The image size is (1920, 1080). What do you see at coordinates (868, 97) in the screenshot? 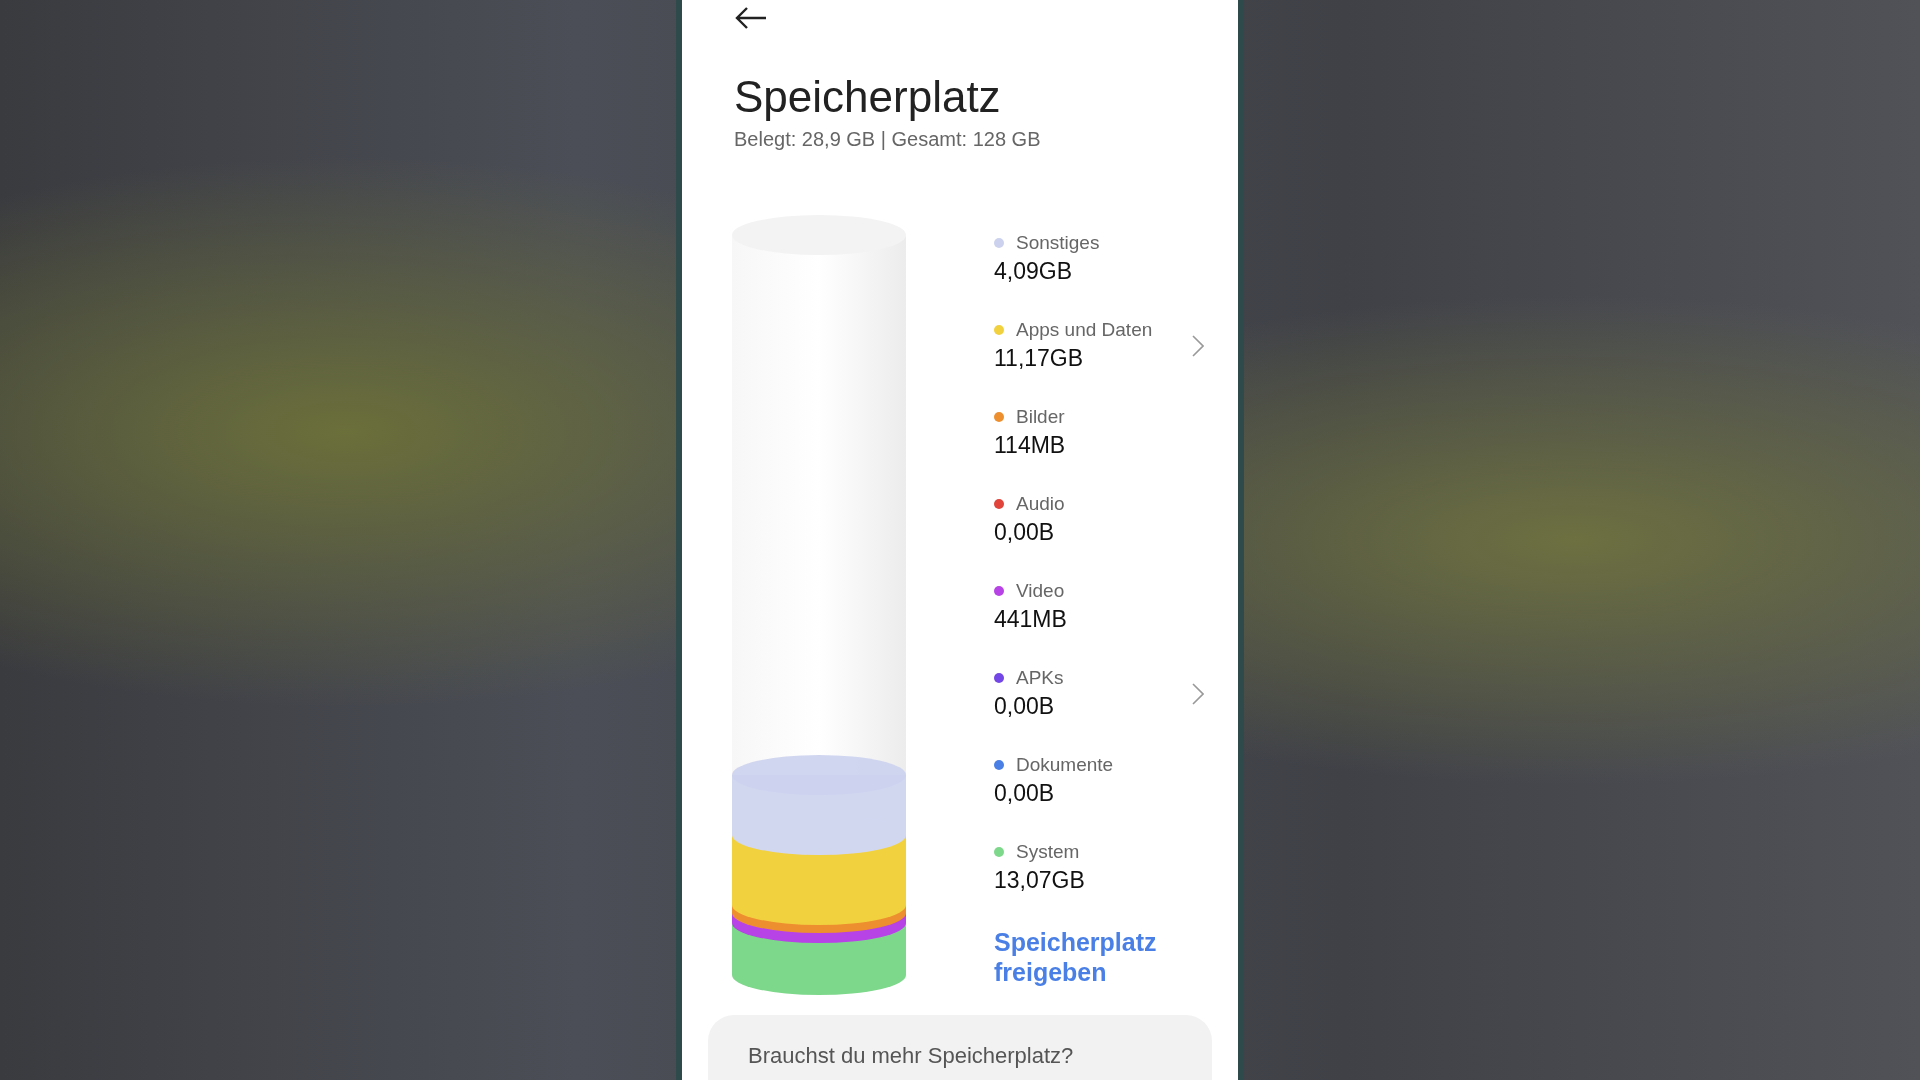
I see `page-title: Speicherplatz` at bounding box center [868, 97].